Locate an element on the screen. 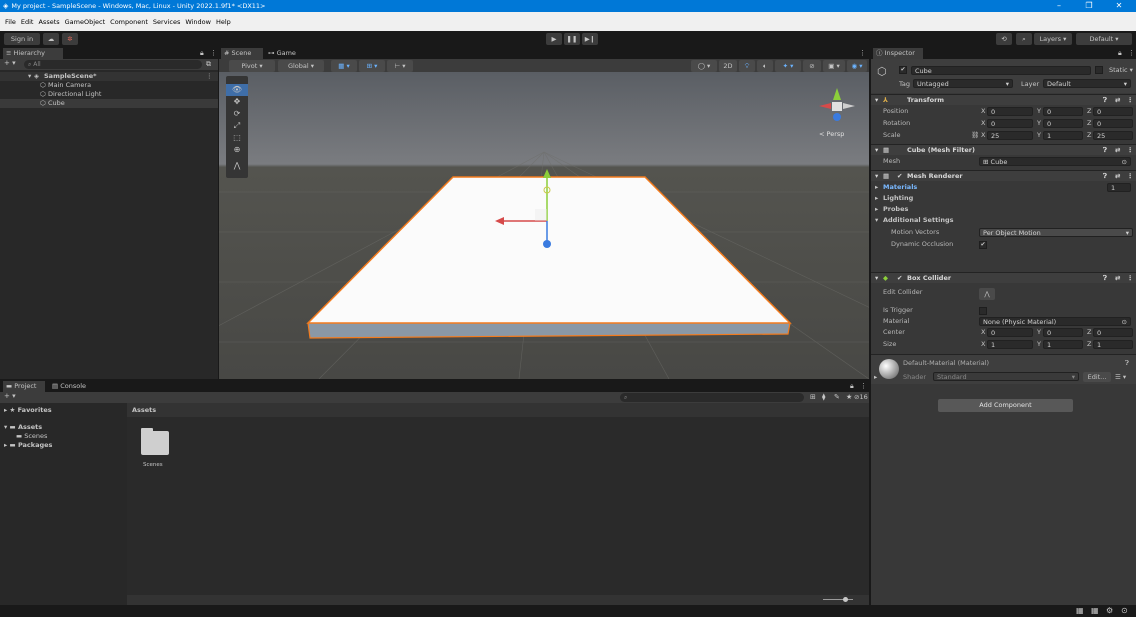 The width and height of the screenshot is (1136, 617). sign-in-button: Sign in is located at coordinates (22, 39).